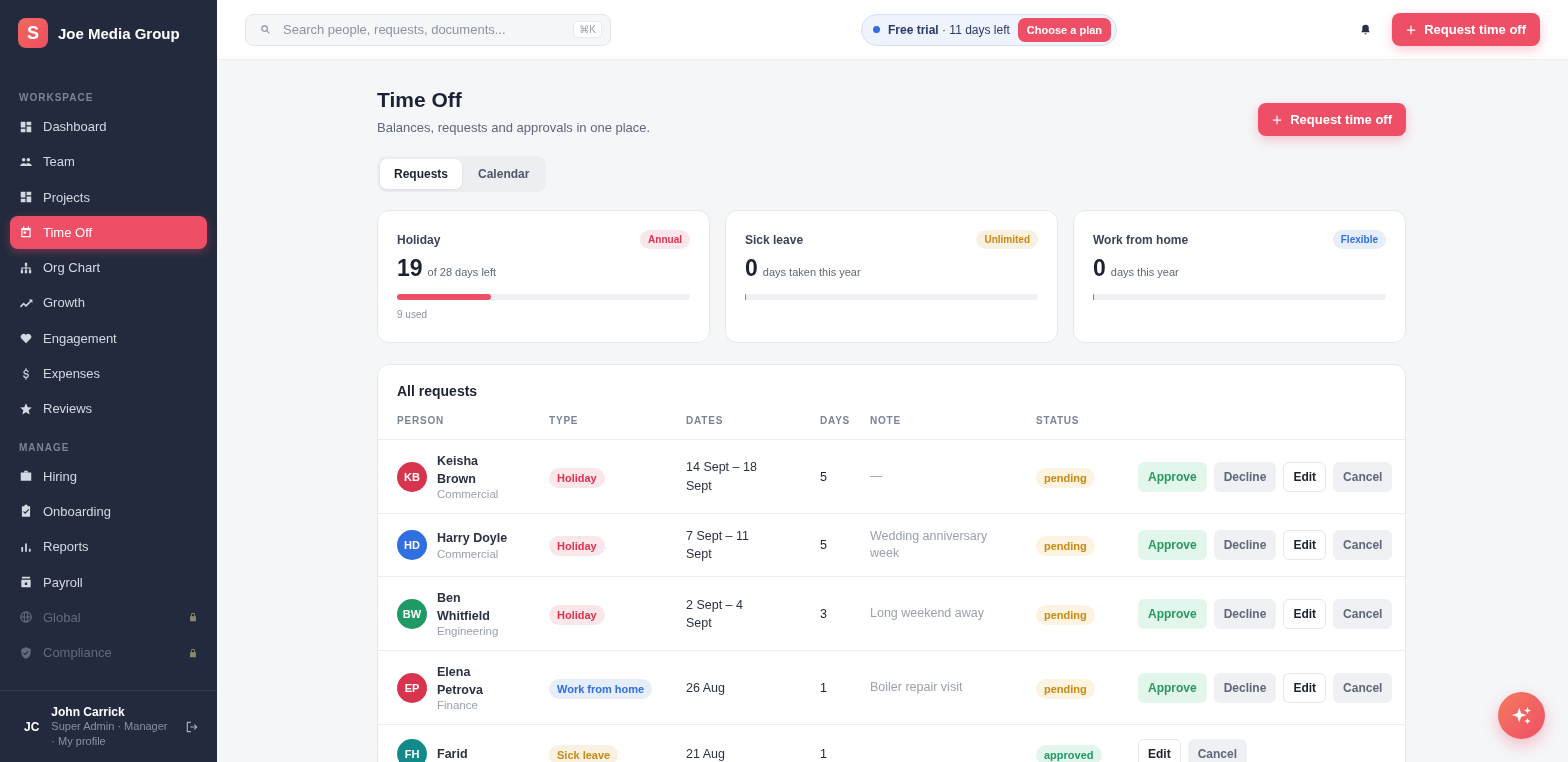 This screenshot has width=1568, height=762. I want to click on table-cell-text: Wedding anniversary week, so click(929, 545).